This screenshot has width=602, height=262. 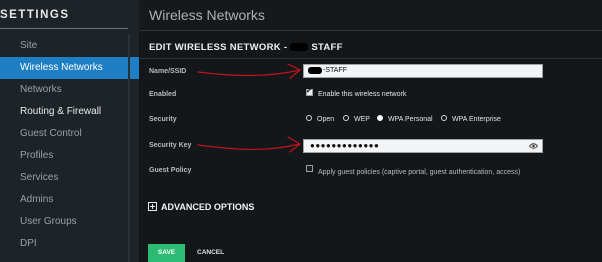 What do you see at coordinates (249, 108) in the screenshot?
I see `annotation-arrows` at bounding box center [249, 108].